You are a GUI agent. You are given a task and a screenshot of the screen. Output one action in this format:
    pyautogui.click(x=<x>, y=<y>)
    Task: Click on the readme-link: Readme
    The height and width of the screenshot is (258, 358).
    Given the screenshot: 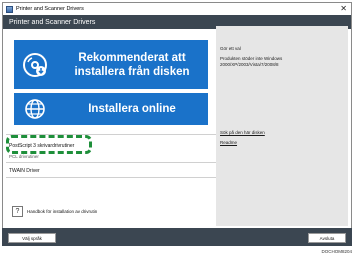 What is the action you would take?
    pyautogui.click(x=228, y=143)
    